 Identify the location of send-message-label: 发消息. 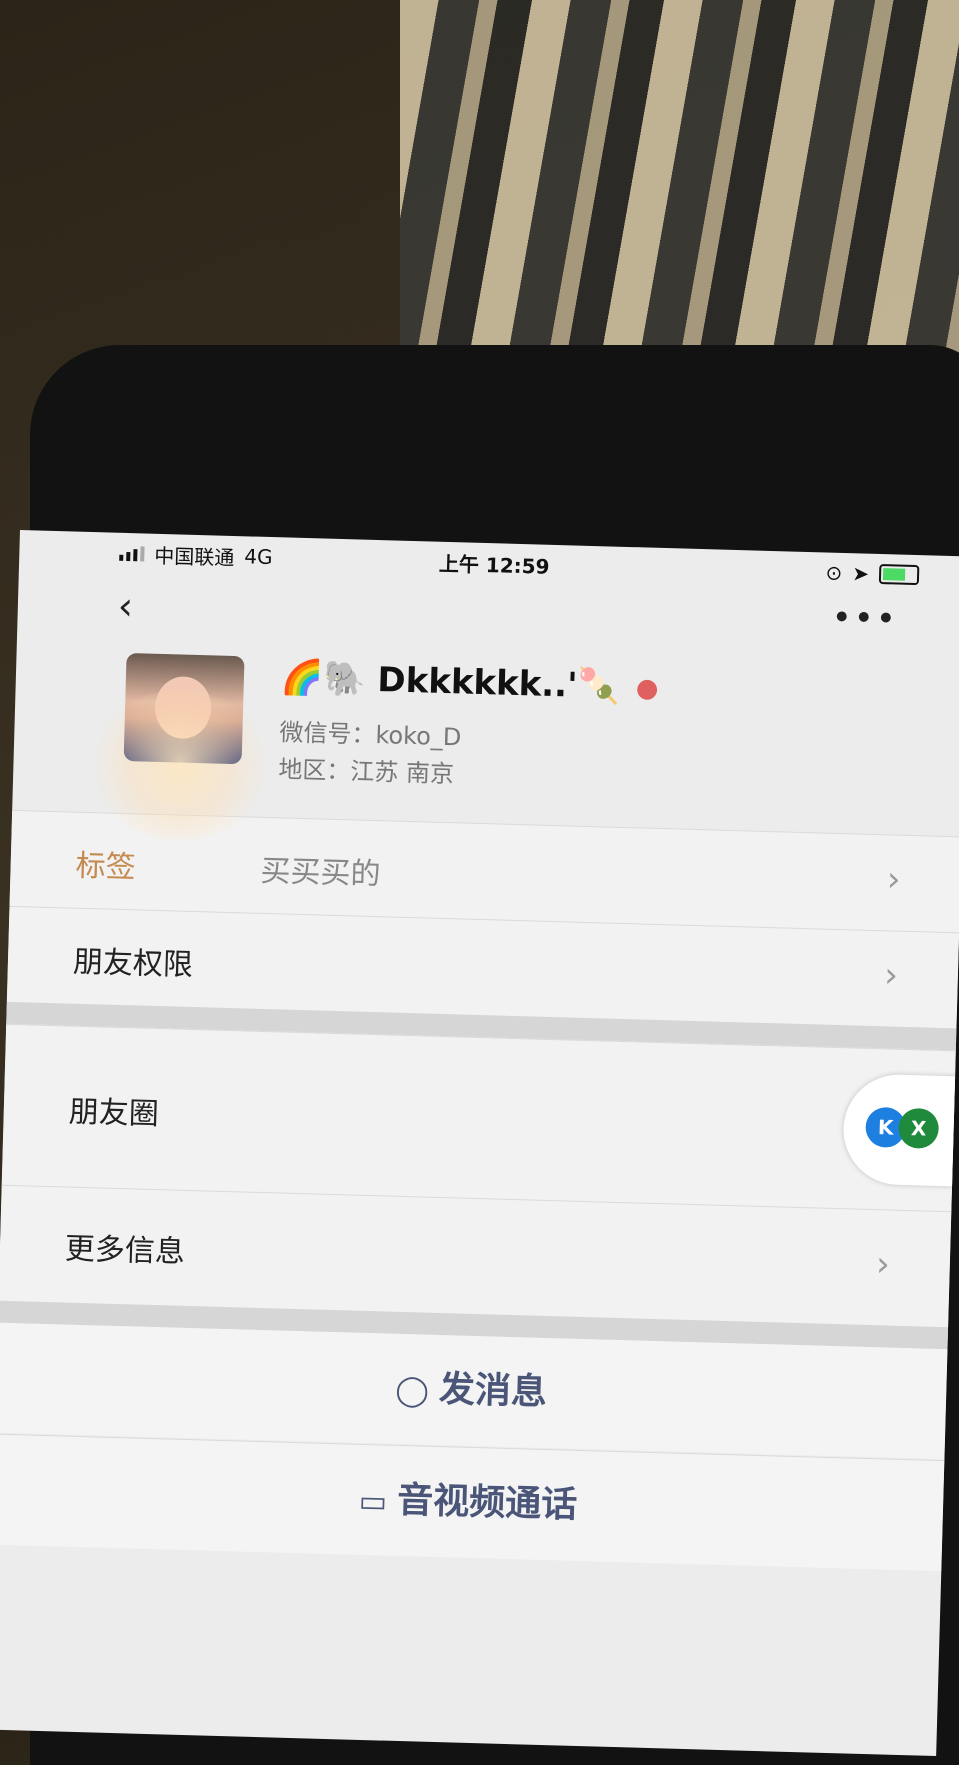
(493, 1391).